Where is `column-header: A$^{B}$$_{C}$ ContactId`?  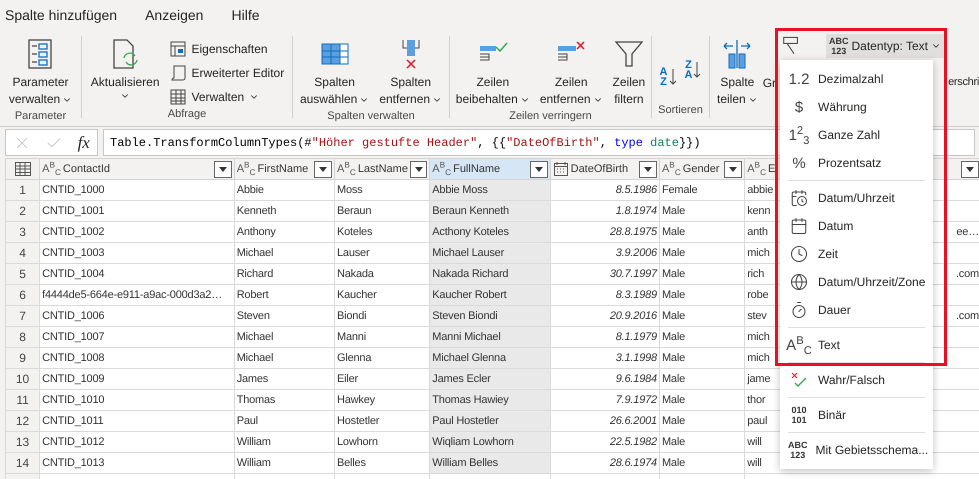 column-header: A$^{B}$$_{C}$ ContactId is located at coordinates (137, 169).